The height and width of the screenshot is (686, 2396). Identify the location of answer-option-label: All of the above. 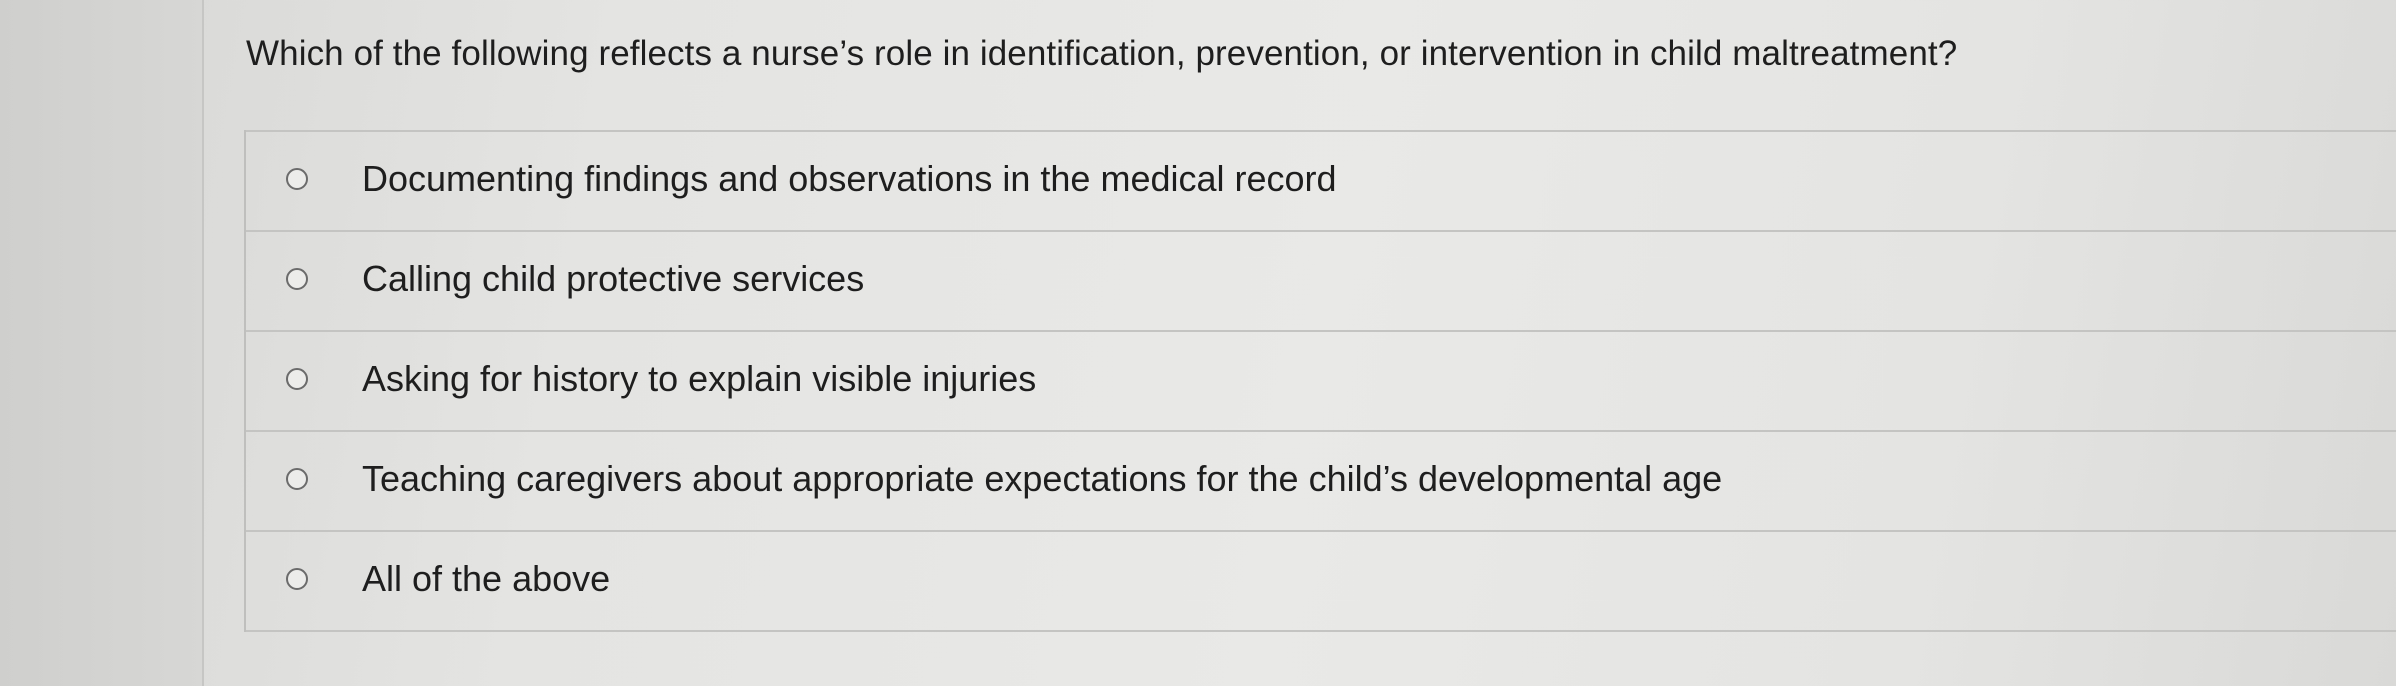
(486, 578).